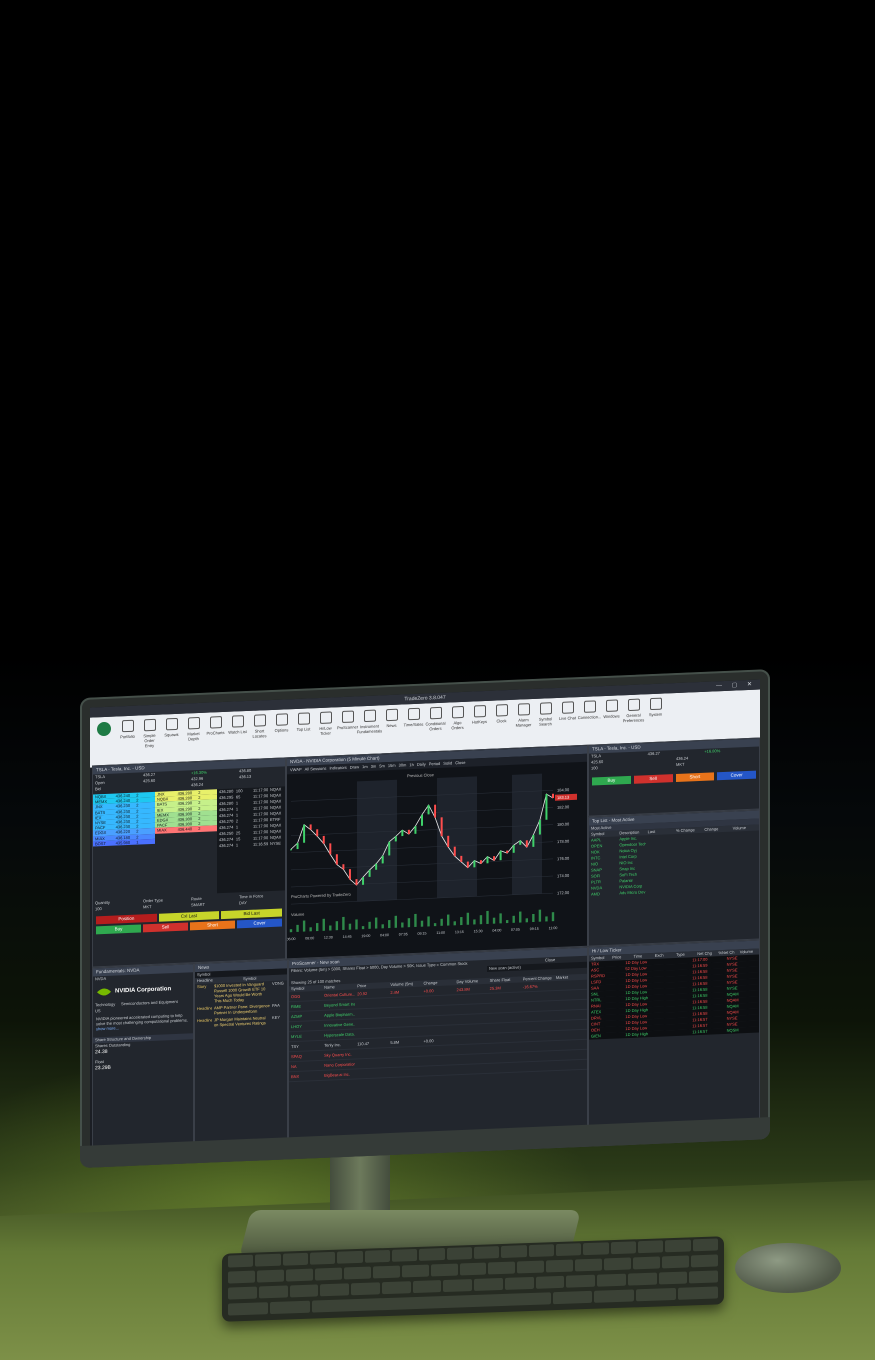 The height and width of the screenshot is (1360, 875). What do you see at coordinates (126, 919) in the screenshot?
I see `position-button: Position` at bounding box center [126, 919].